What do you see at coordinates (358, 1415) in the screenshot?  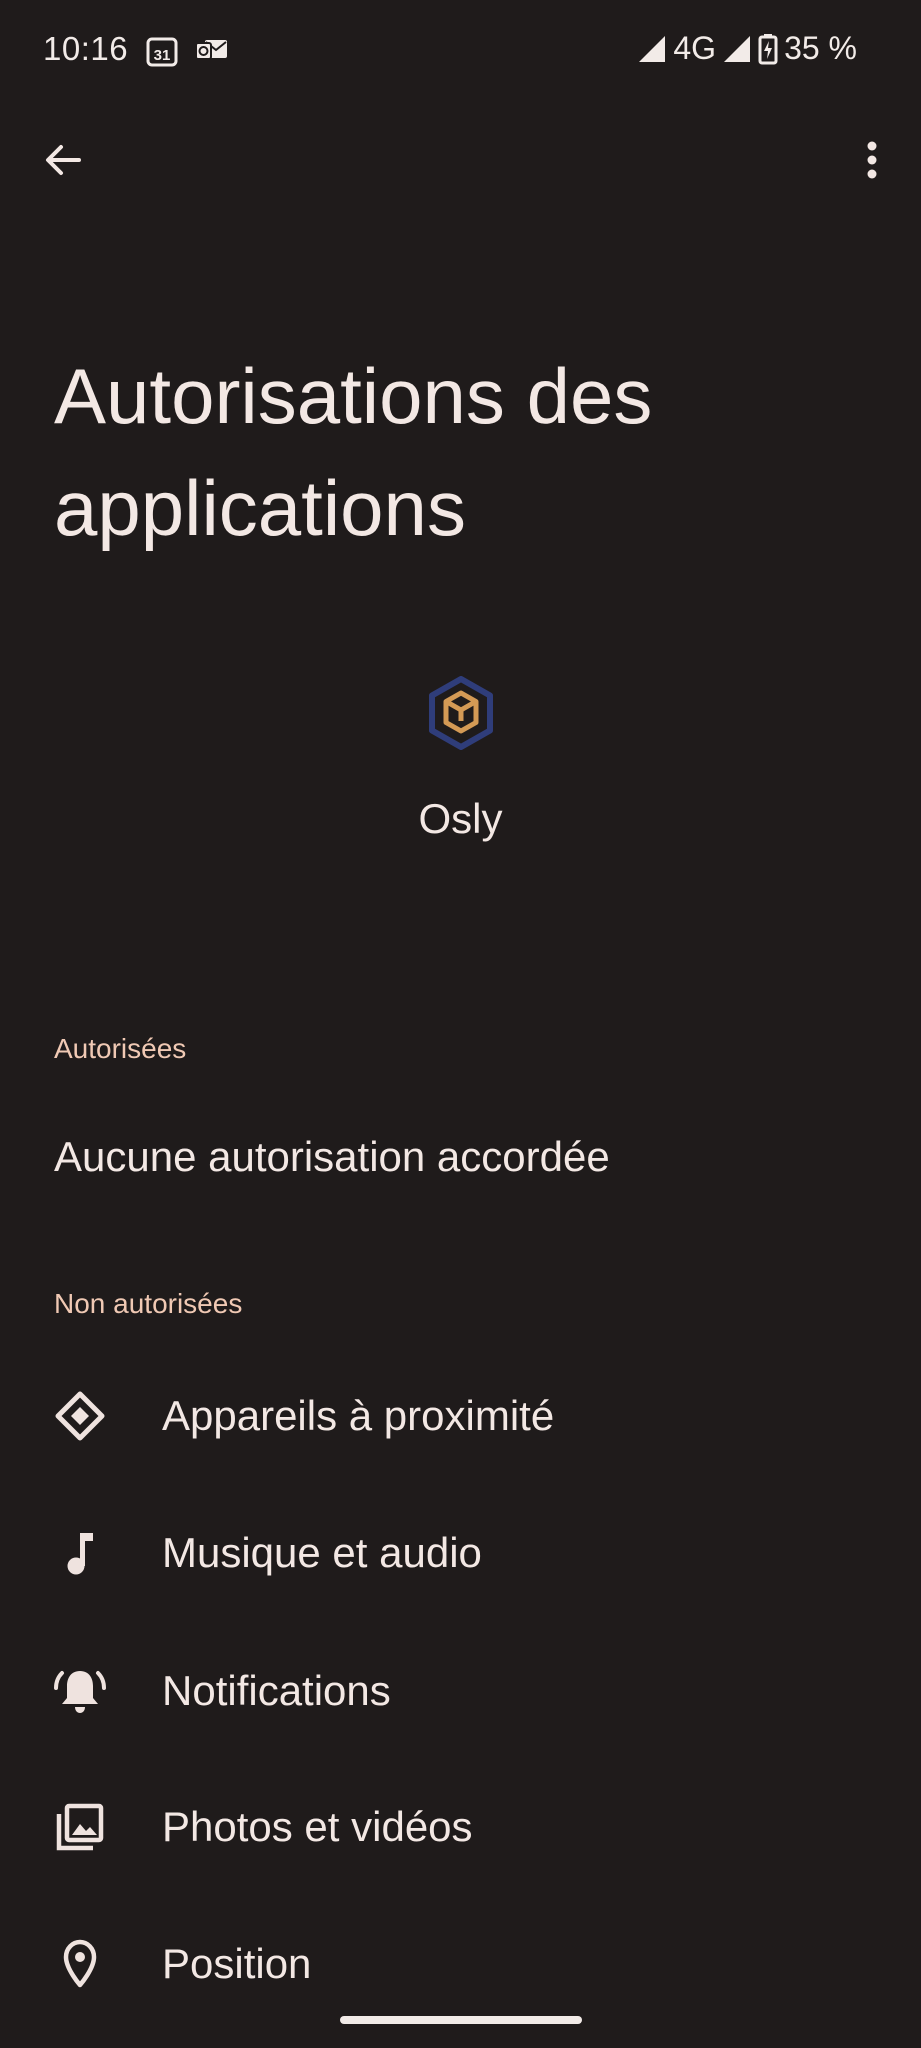 I see `permission-label: Appareils à proximité` at bounding box center [358, 1415].